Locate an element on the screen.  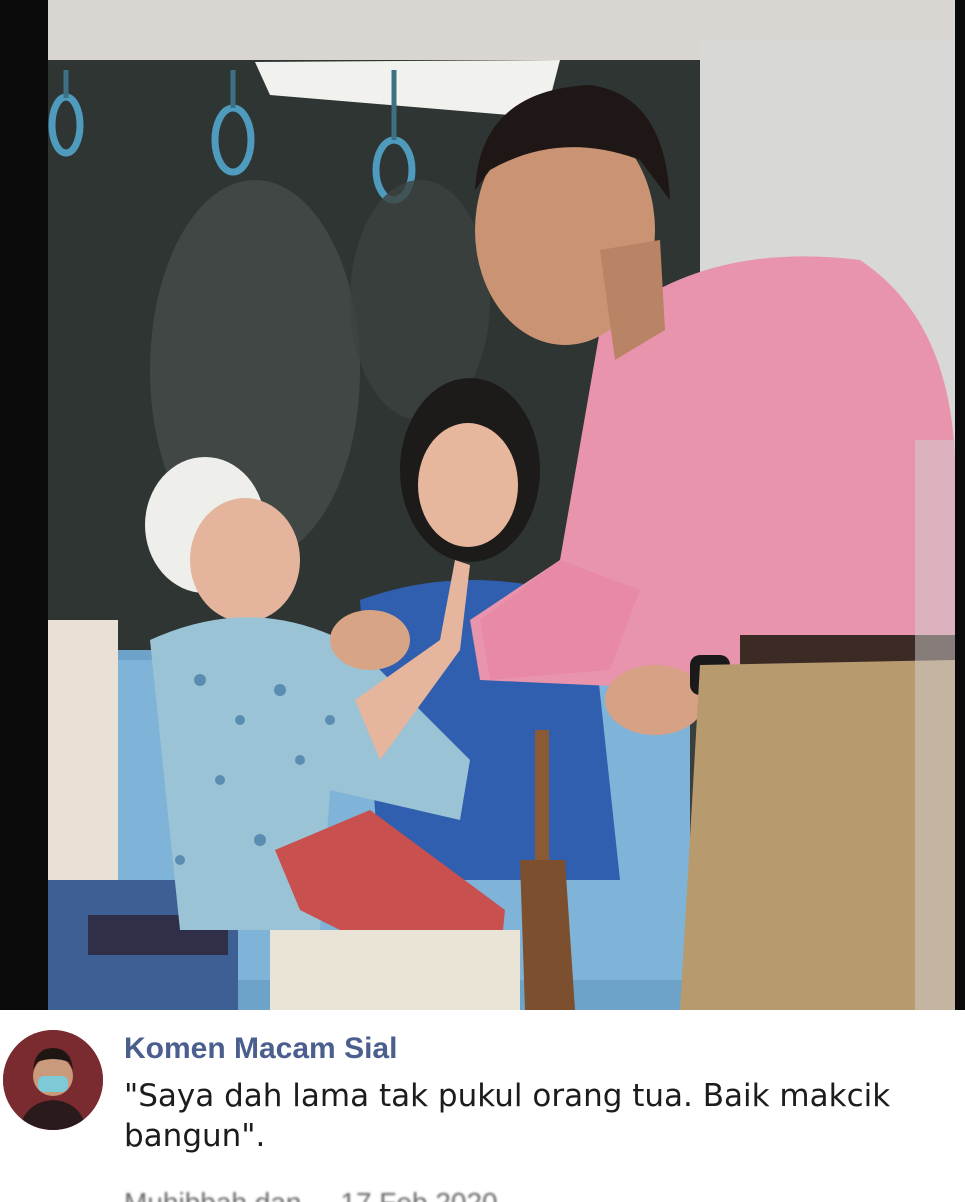
avatar-icon is located at coordinates (53, 1080).